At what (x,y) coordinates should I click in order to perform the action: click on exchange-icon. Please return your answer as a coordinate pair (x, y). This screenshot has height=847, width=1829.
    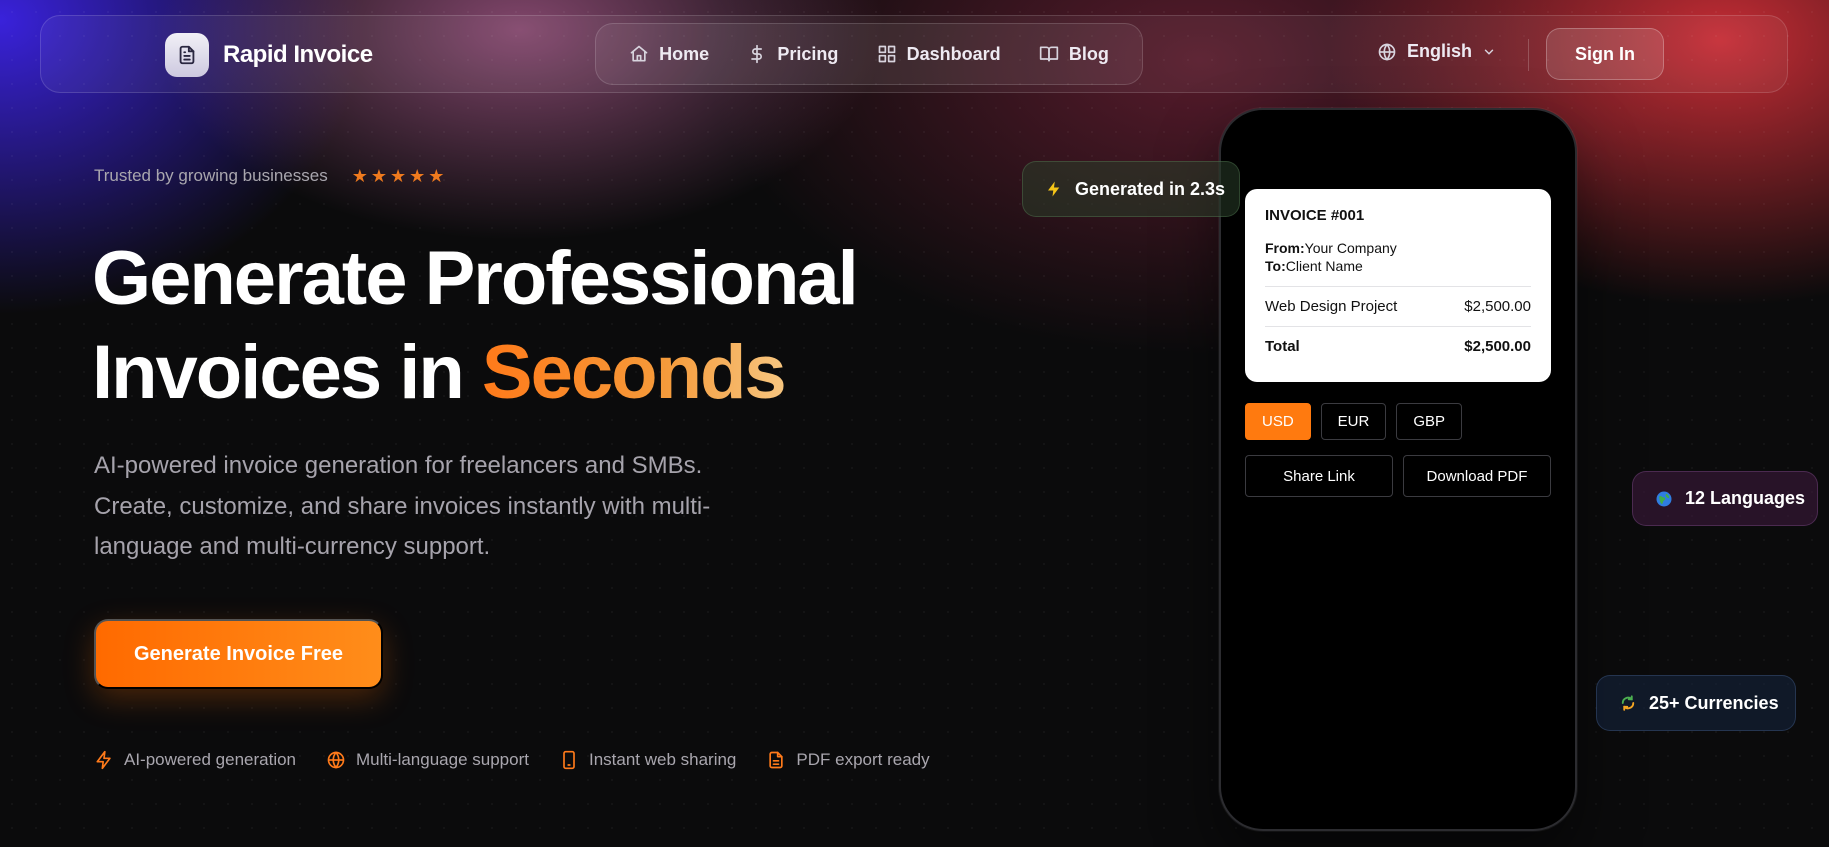
    Looking at the image, I should click on (1628, 703).